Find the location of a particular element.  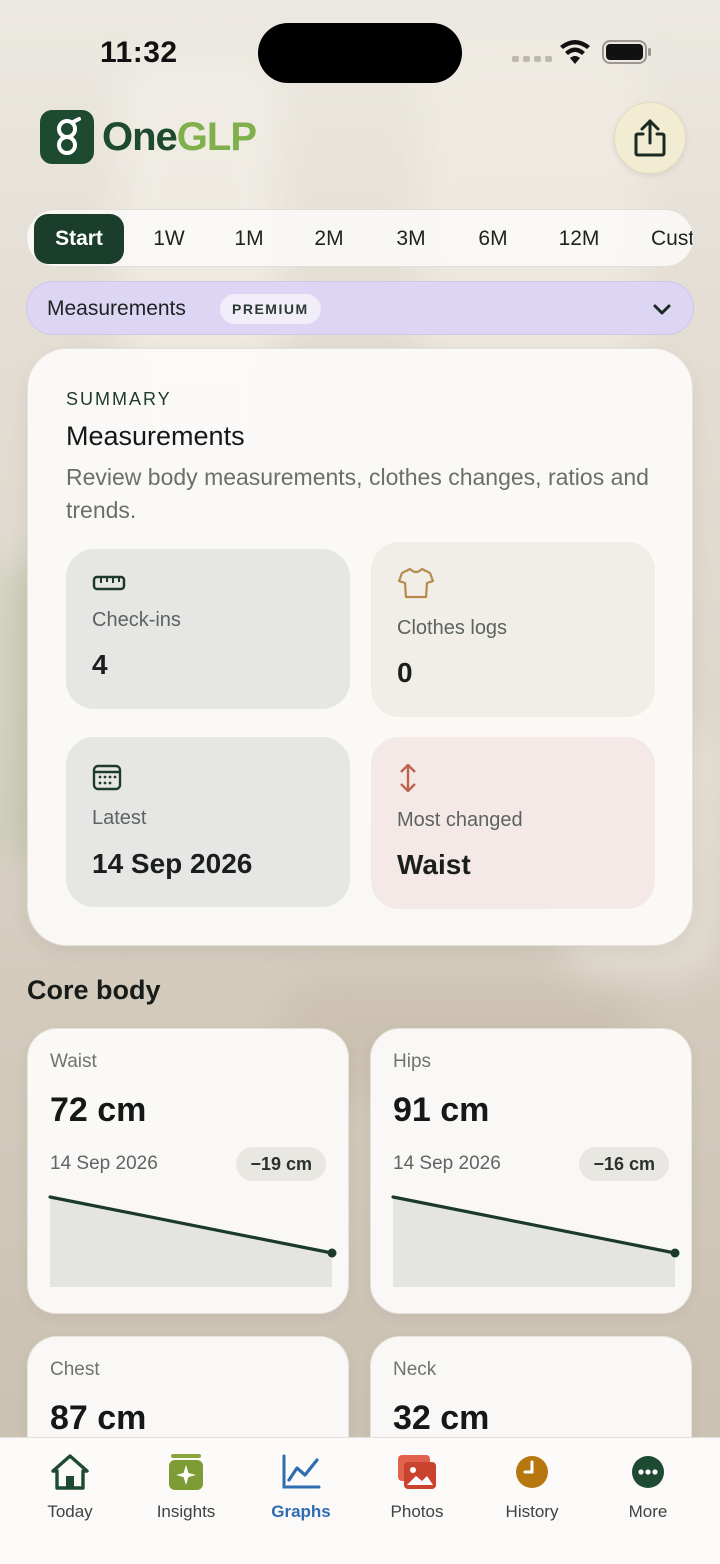

summary-eyebrow: SUMMARY is located at coordinates (119, 399).